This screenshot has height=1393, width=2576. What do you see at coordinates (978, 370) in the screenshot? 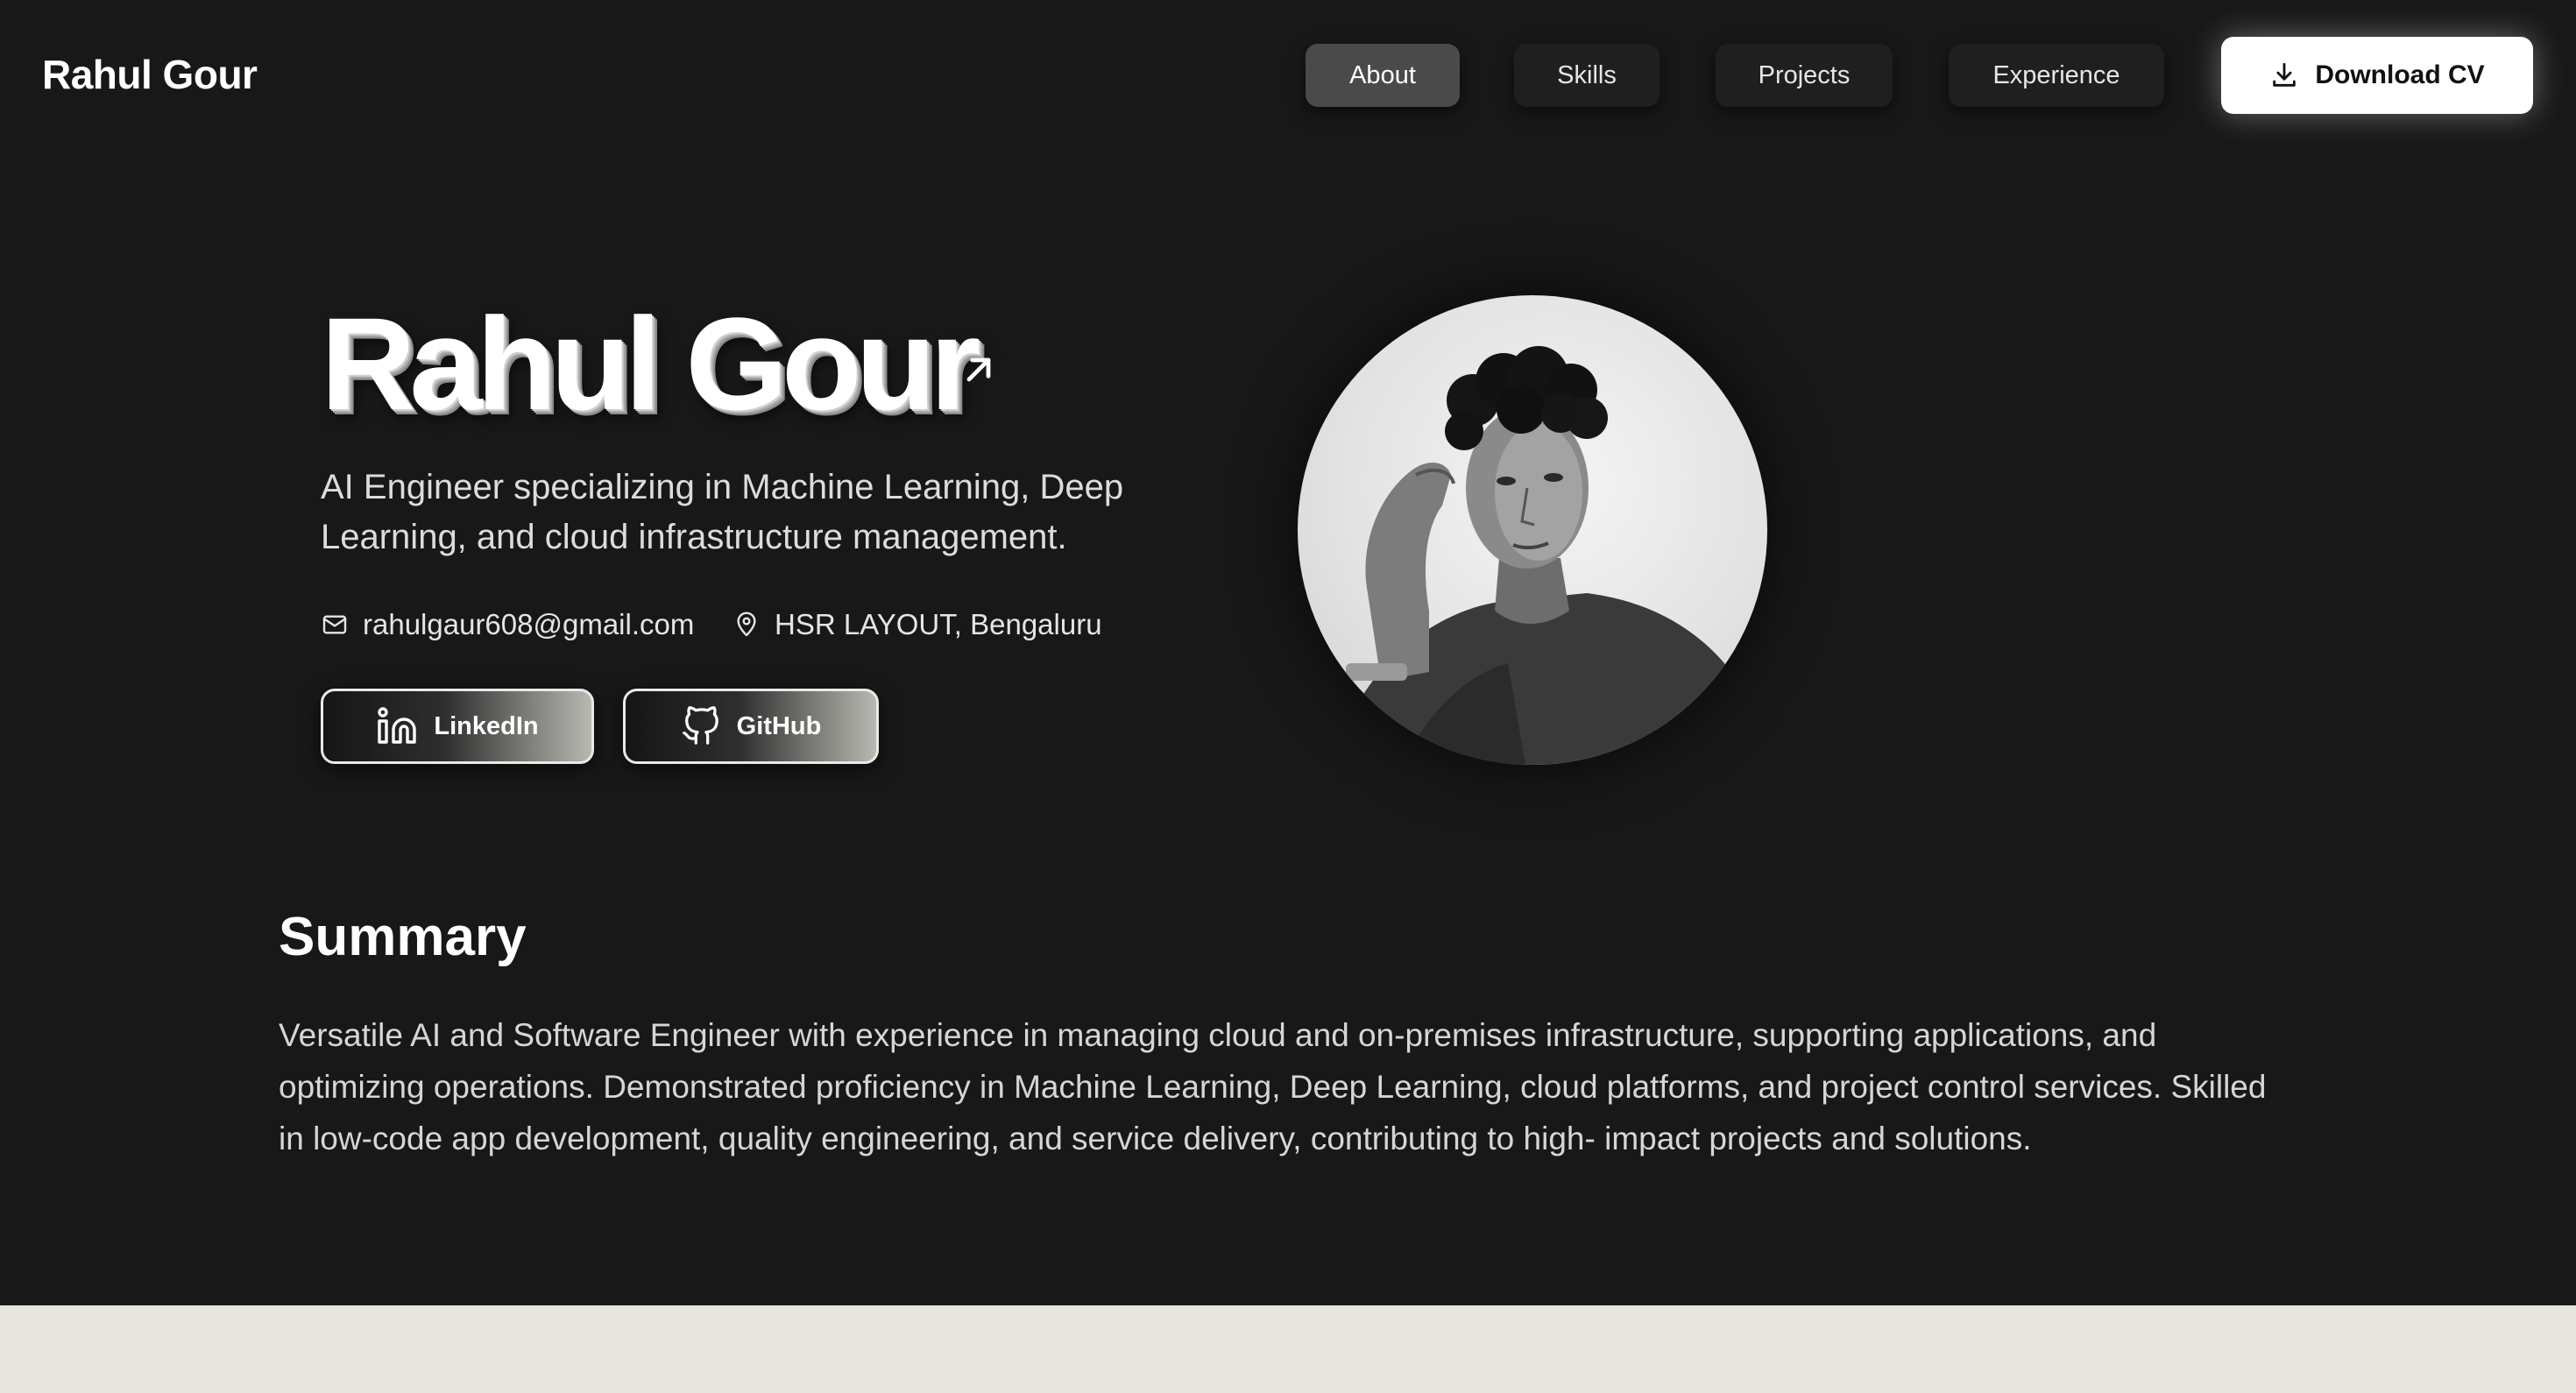
I see `arrow-up-right-icon` at bounding box center [978, 370].